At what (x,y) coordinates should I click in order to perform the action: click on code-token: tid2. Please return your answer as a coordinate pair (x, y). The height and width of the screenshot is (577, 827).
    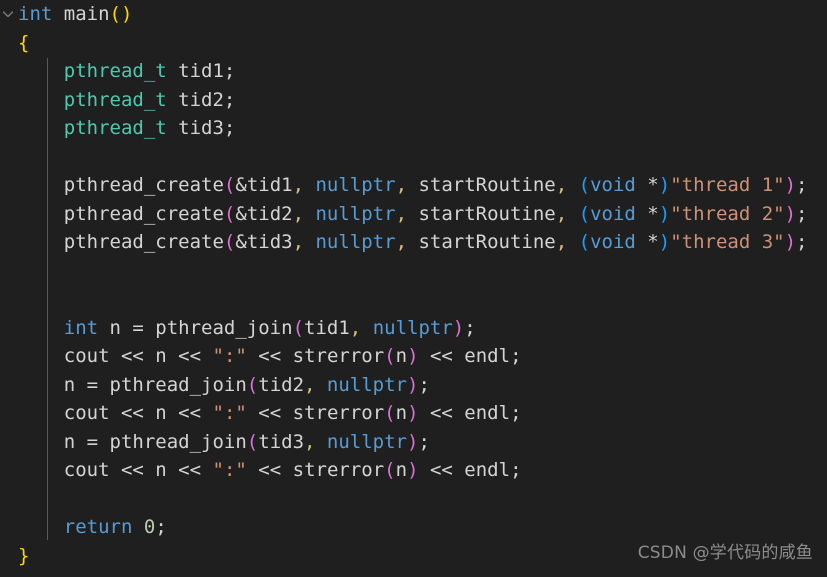
    Looking at the image, I should click on (281, 384).